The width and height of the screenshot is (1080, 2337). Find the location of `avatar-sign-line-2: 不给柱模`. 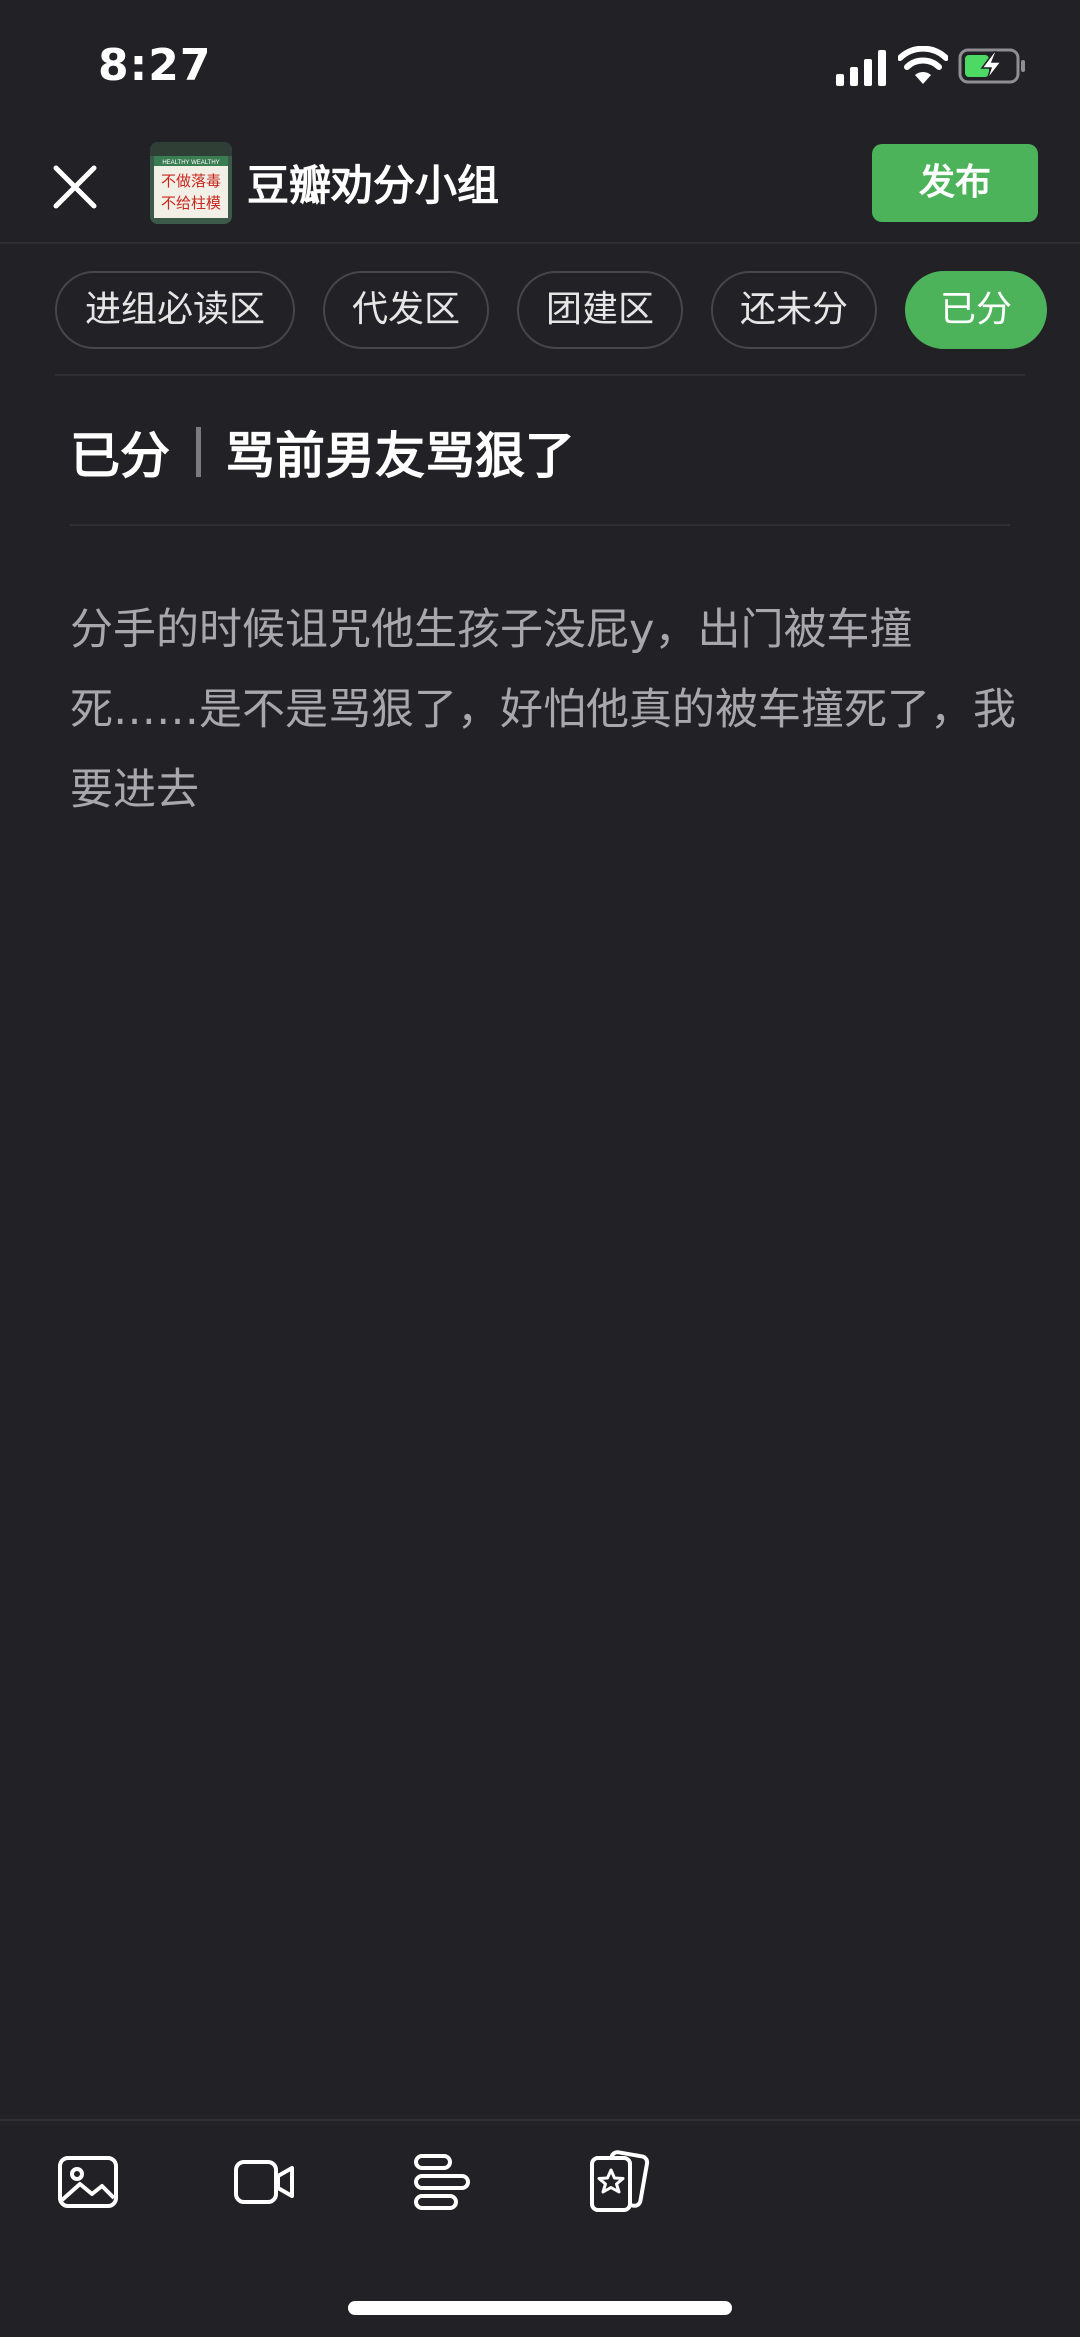

avatar-sign-line-2: 不给柱模 is located at coordinates (191, 203).